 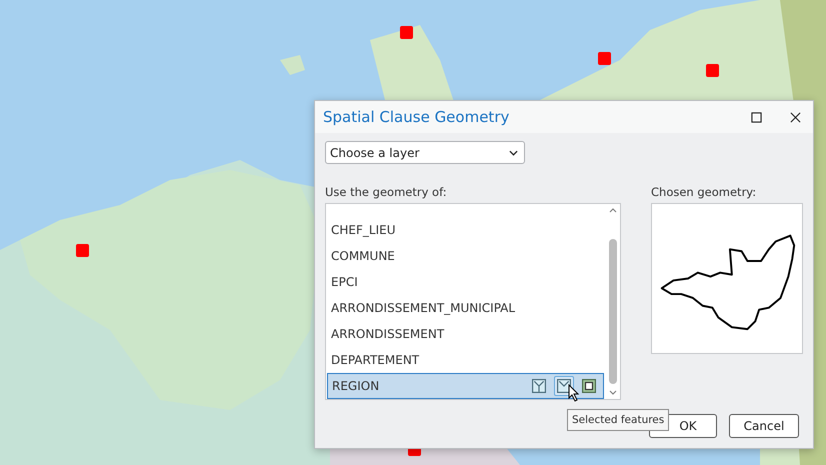 What do you see at coordinates (764, 426) in the screenshot?
I see `cancel-button: Cancel` at bounding box center [764, 426].